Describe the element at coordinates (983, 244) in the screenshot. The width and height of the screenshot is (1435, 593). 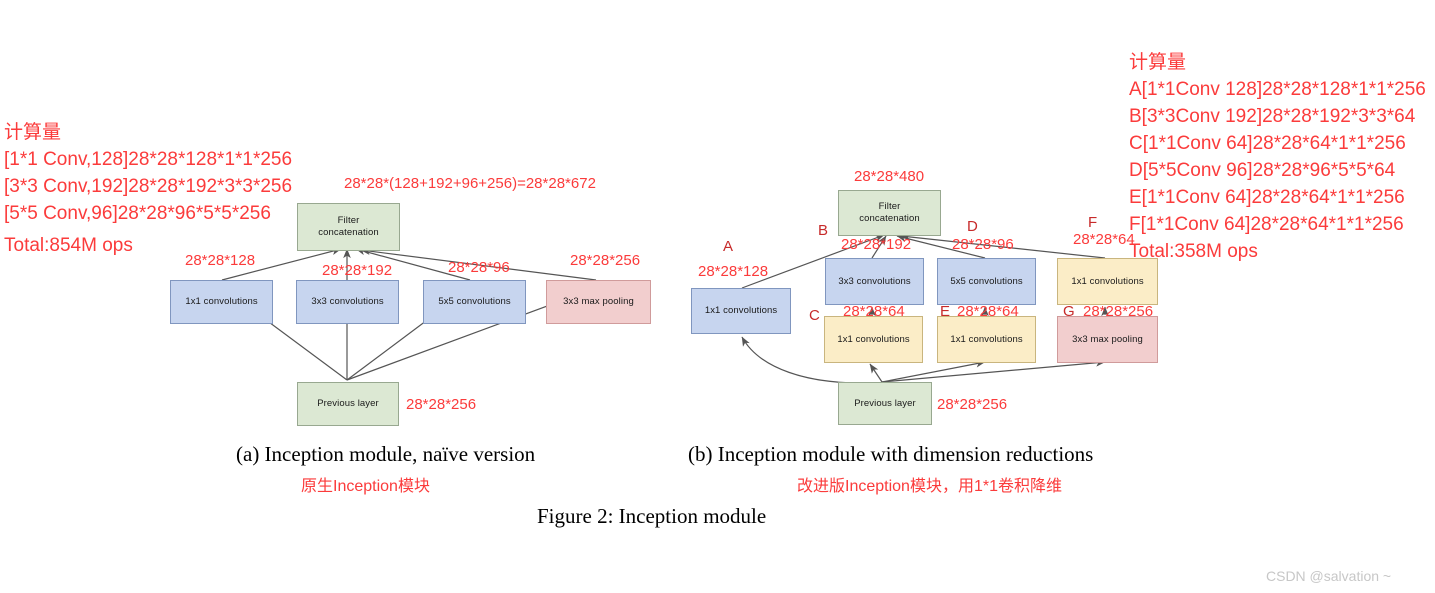
I see `dim-b-d: 28*28*96` at that location.